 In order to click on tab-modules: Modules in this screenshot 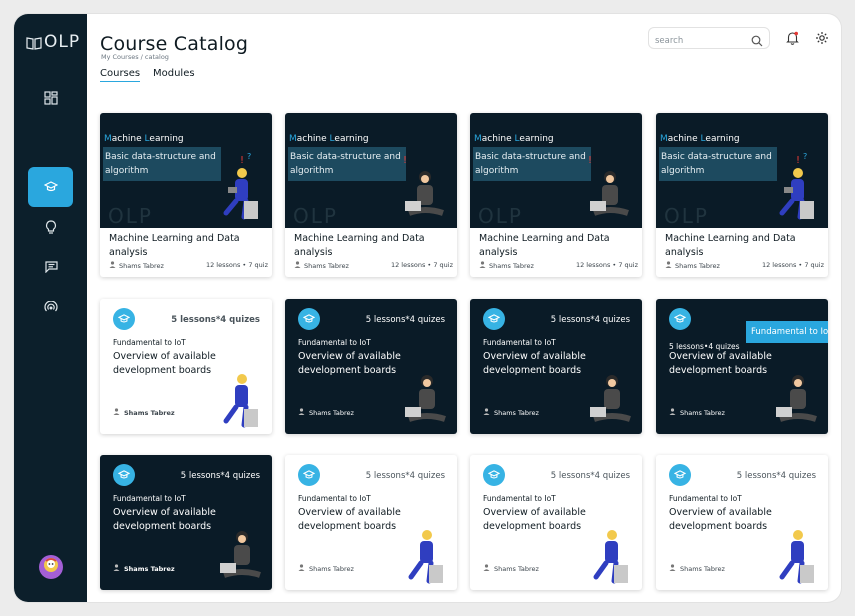, I will do `click(174, 73)`.